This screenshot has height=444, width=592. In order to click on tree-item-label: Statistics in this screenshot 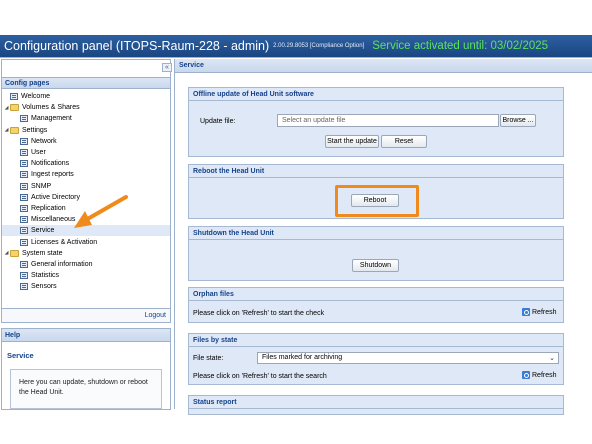, I will do `click(45, 276)`.